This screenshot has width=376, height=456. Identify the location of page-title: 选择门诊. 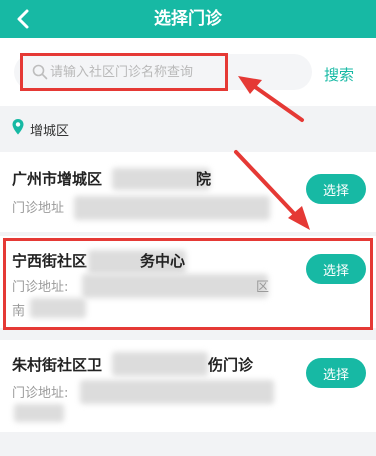
(188, 19).